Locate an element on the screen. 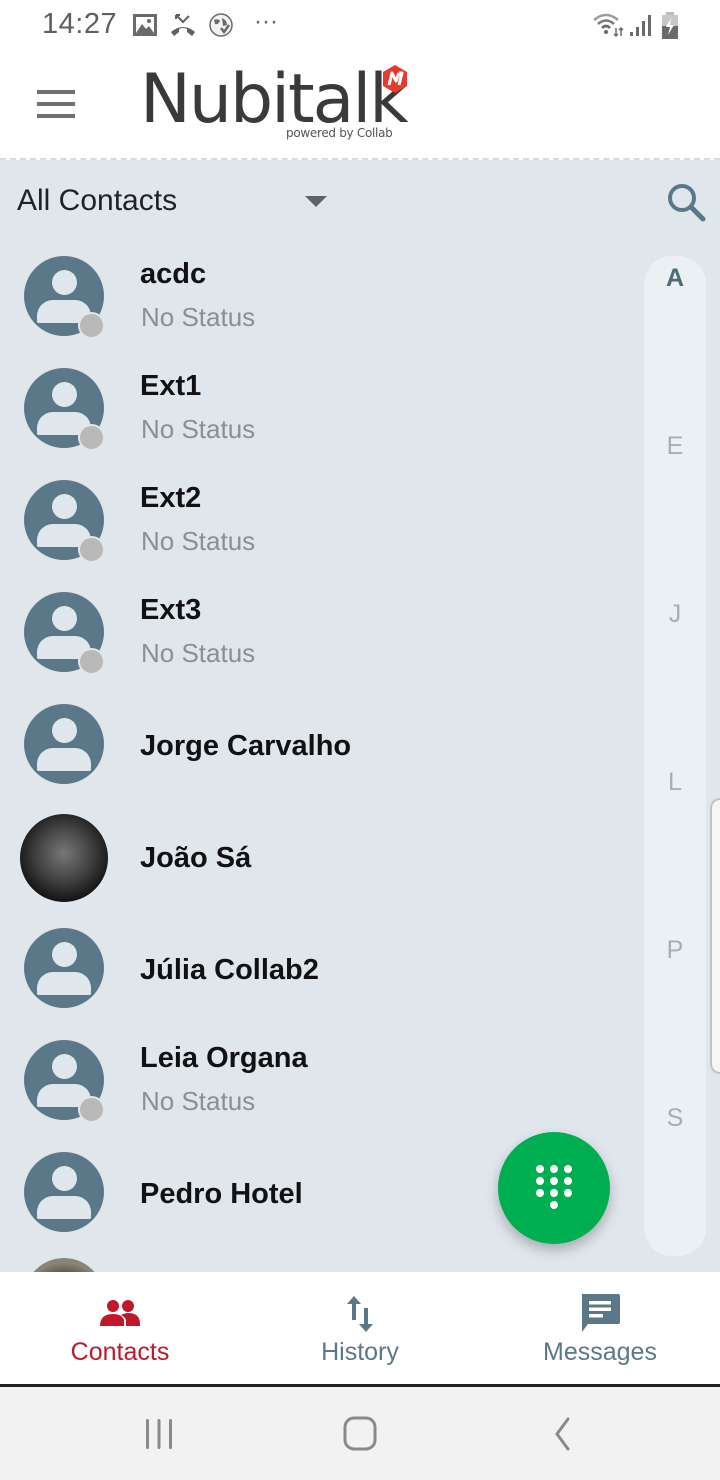  edge-panel-handle is located at coordinates (715, 936).